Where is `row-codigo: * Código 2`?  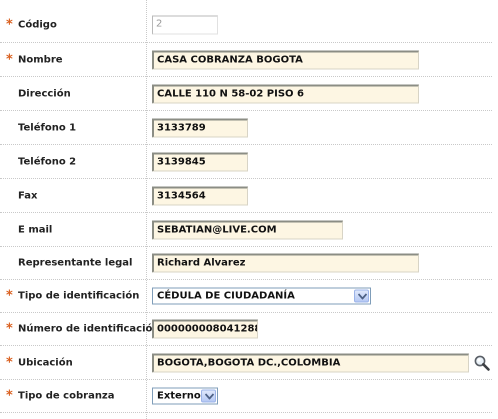
row-codigo: * Código 2 is located at coordinates (246, 25).